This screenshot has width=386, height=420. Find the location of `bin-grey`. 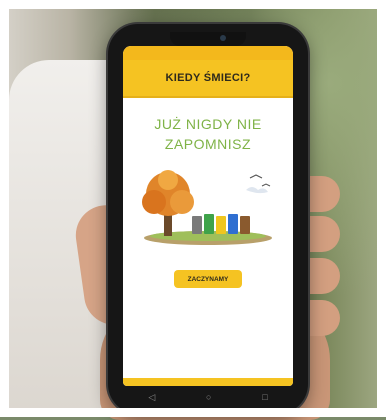

bin-grey is located at coordinates (197, 225).